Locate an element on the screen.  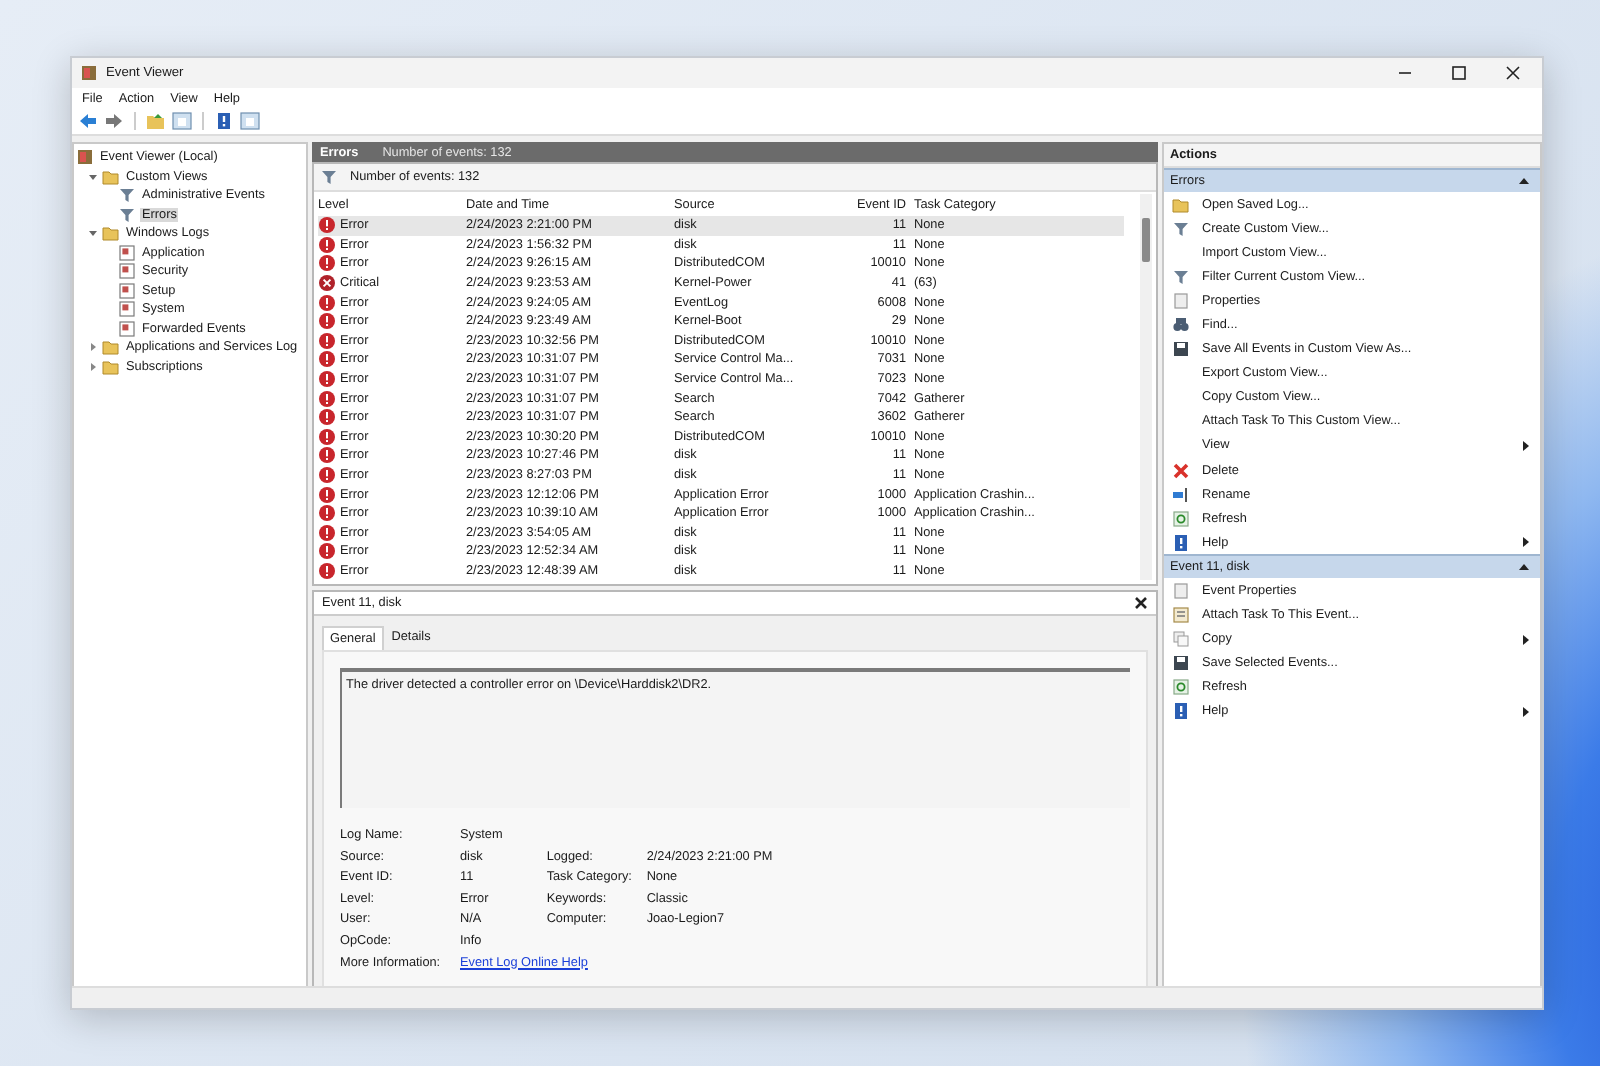
binoculars-icon is located at coordinates (1181, 325).